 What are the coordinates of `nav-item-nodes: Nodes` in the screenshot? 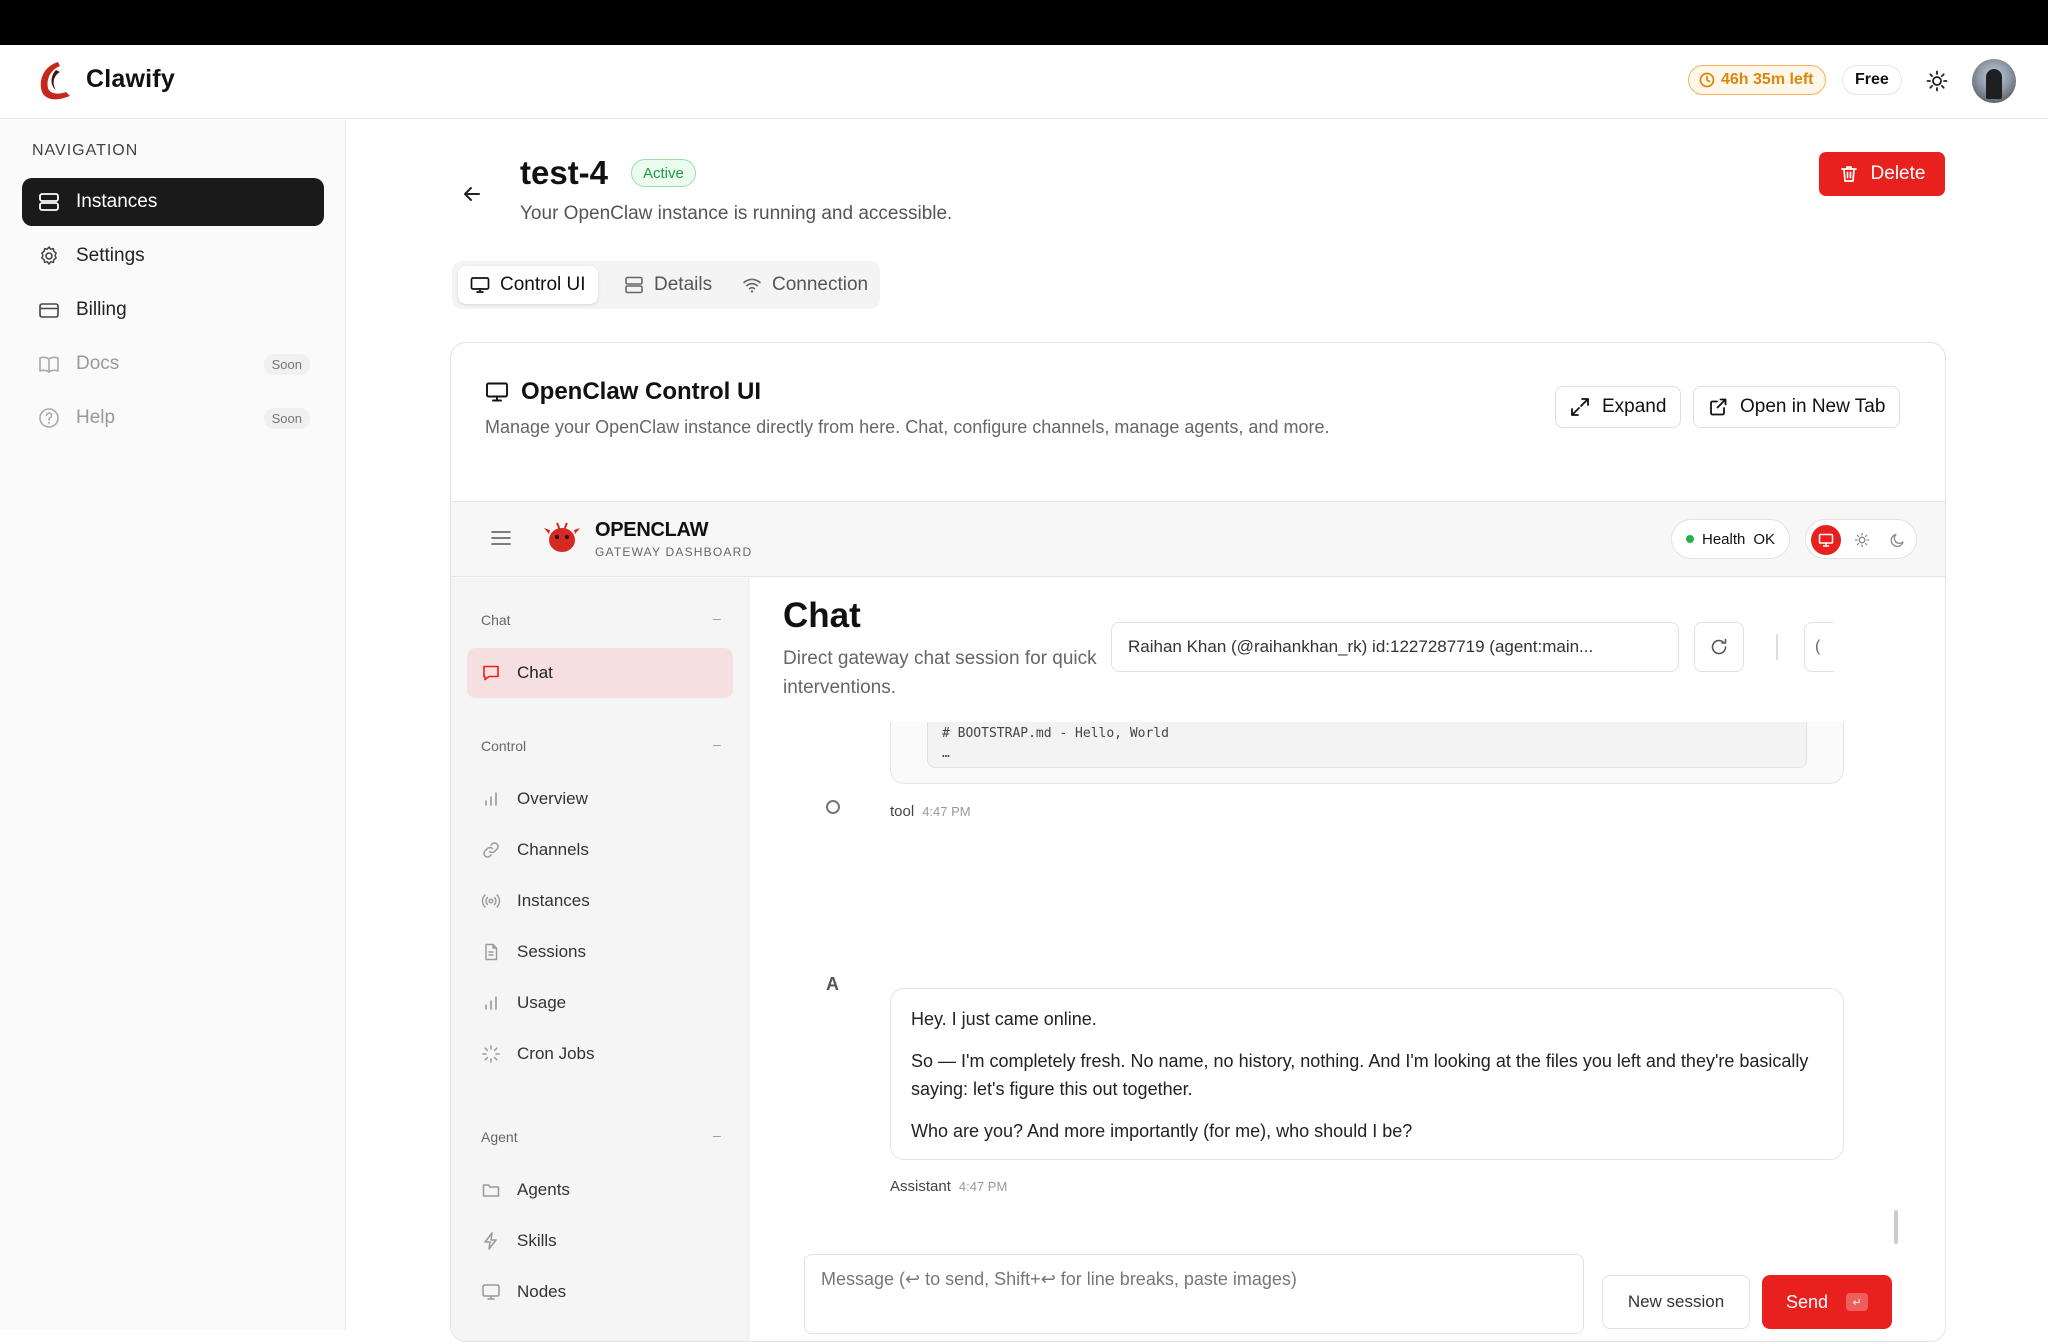 It's located at (600, 1292).